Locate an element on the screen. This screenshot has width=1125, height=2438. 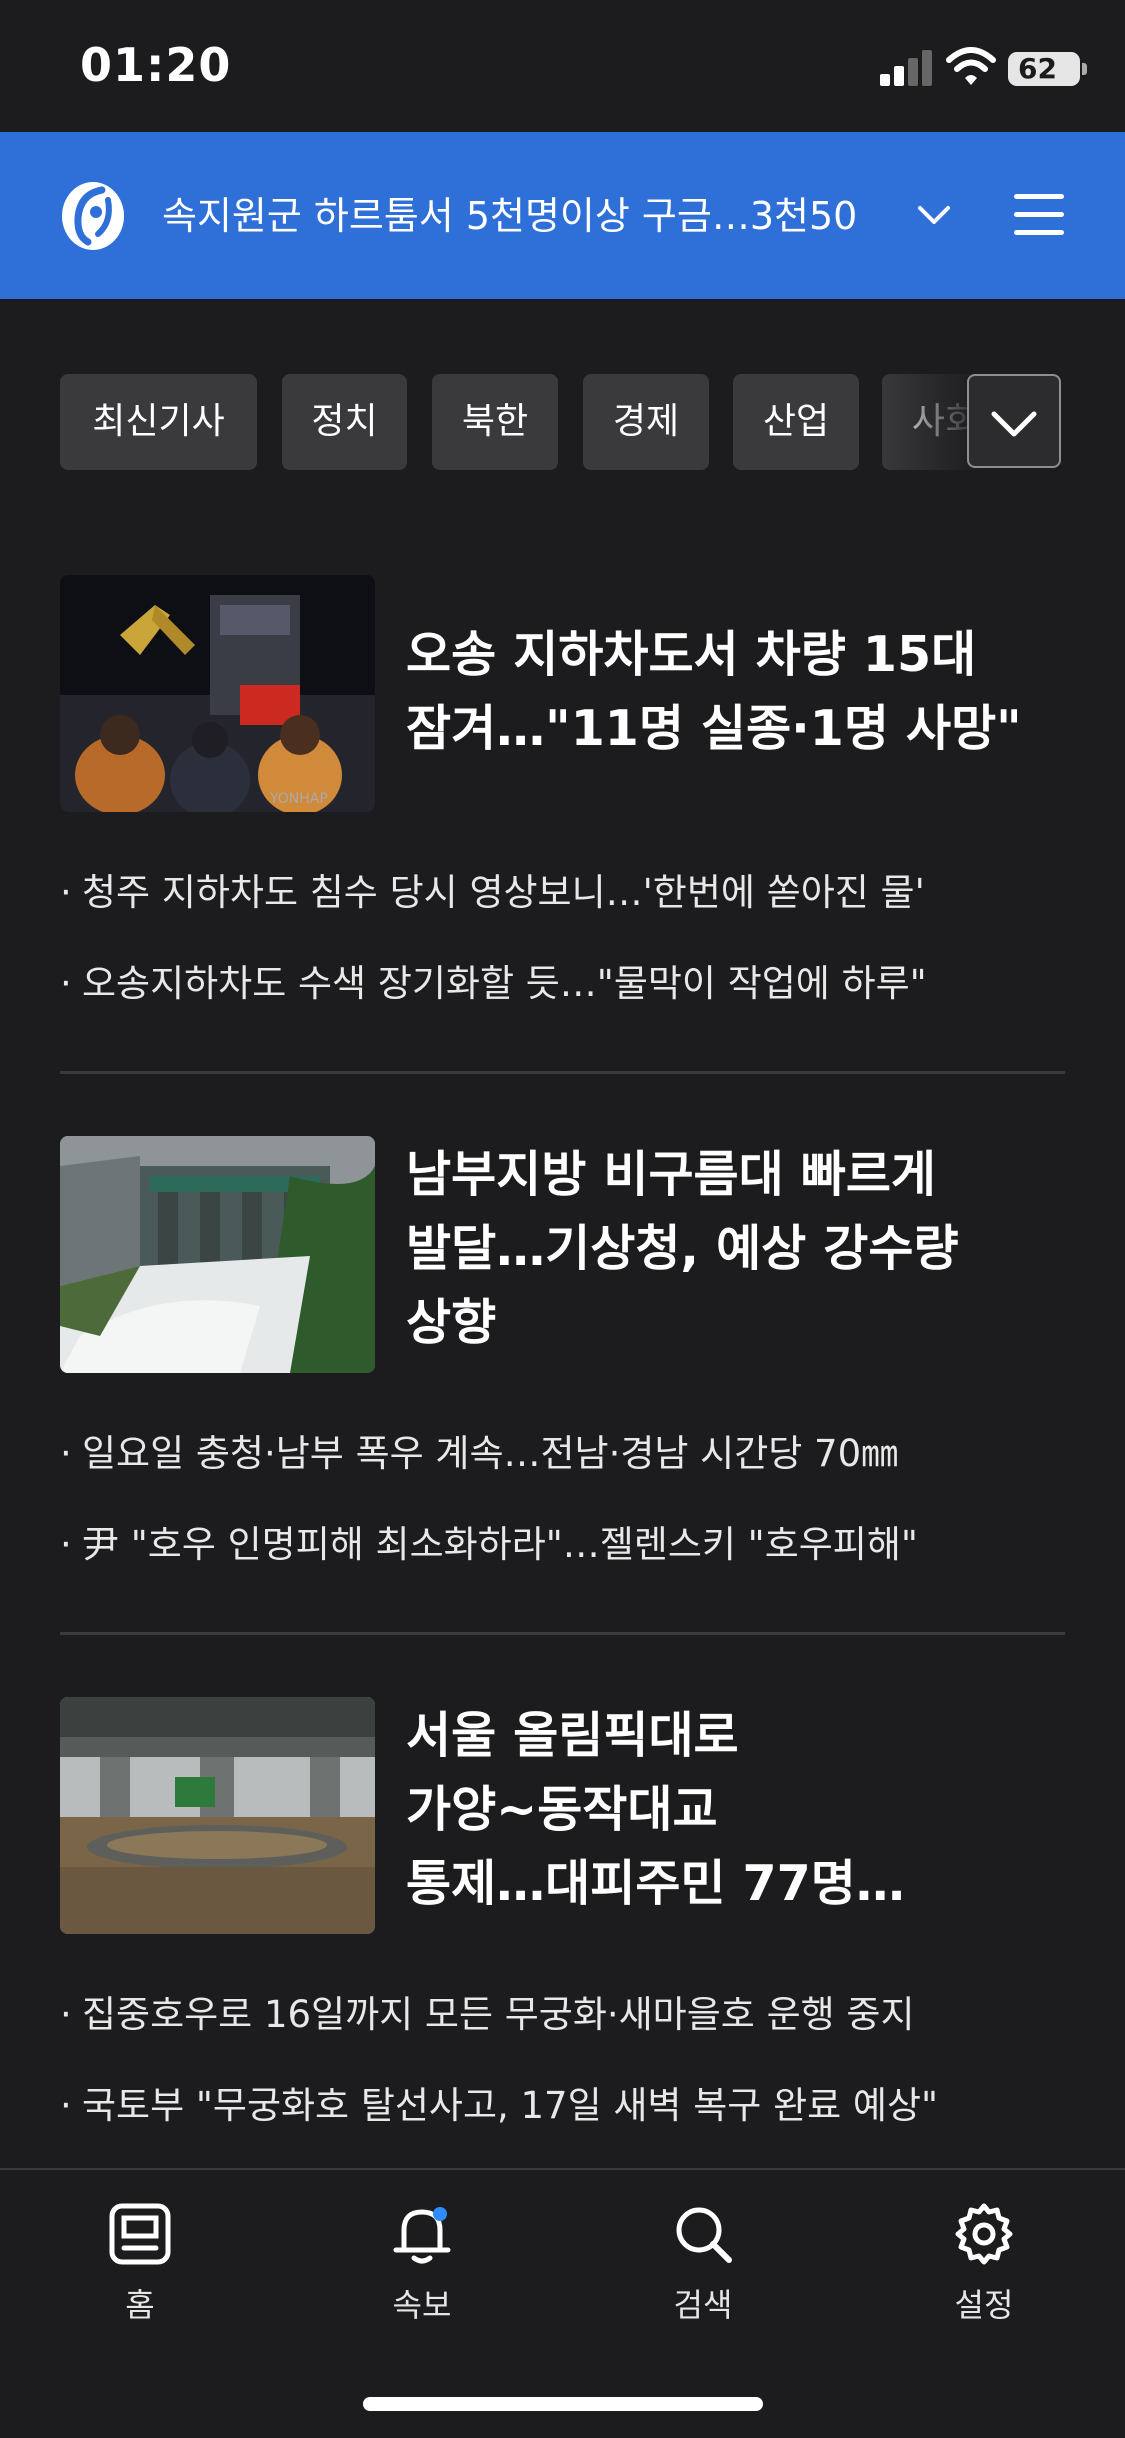
related-article-link: · 오송지하차도 수색 장기화할 듯…"물막이 작업에 하루" is located at coordinates (562, 984).